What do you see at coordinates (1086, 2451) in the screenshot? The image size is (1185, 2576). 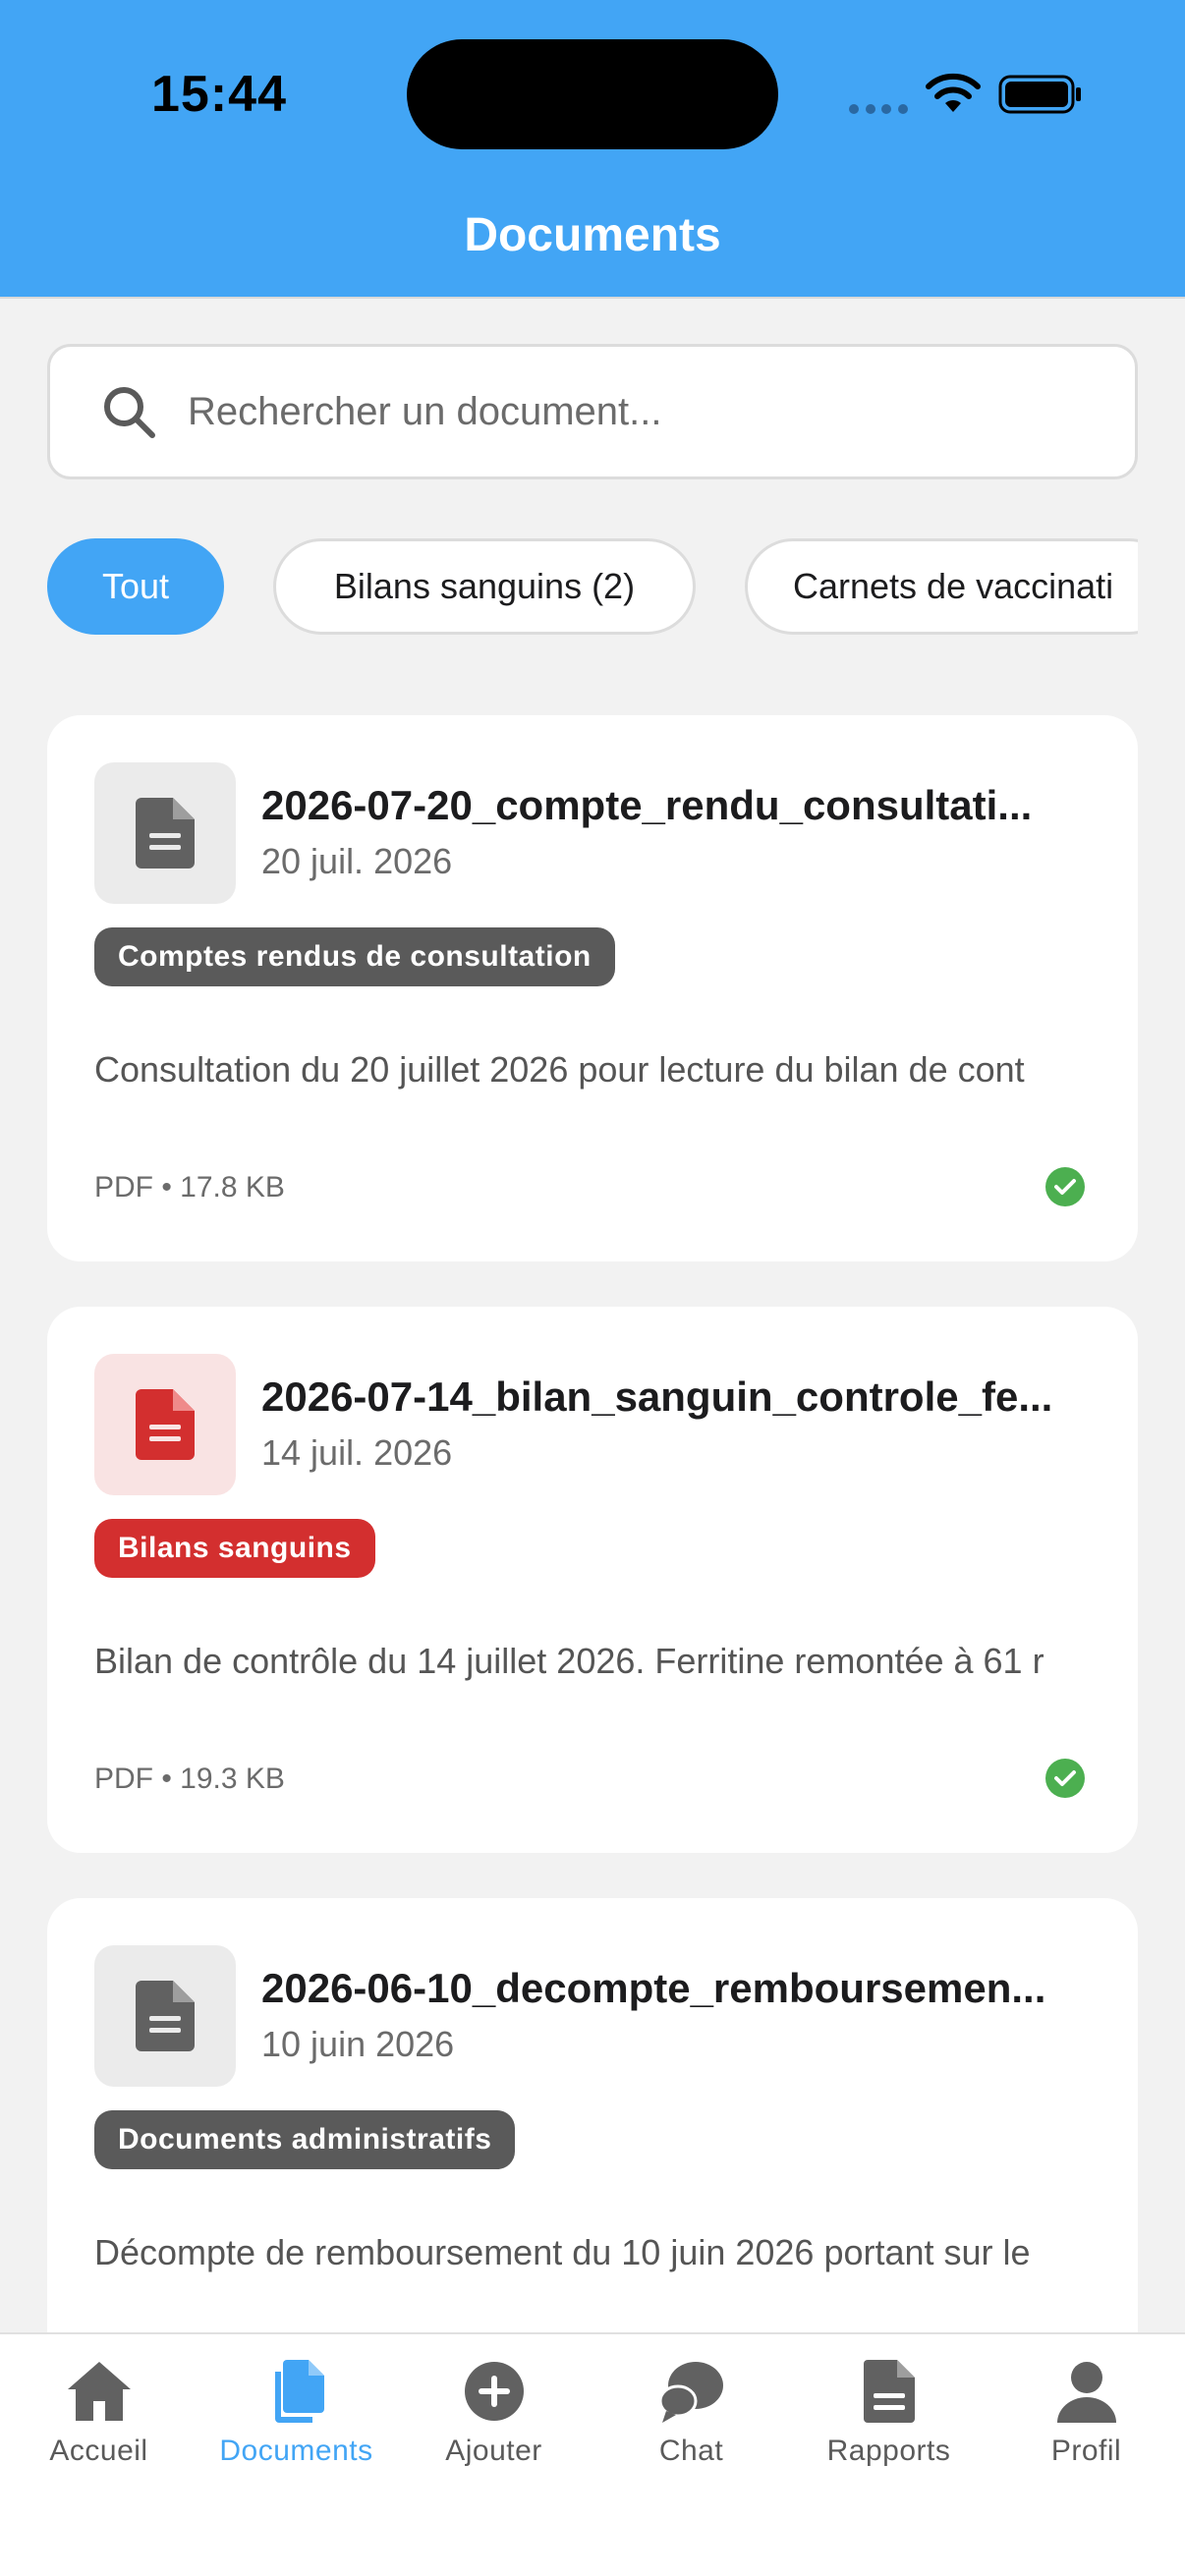 I see `nav-label: Profil` at bounding box center [1086, 2451].